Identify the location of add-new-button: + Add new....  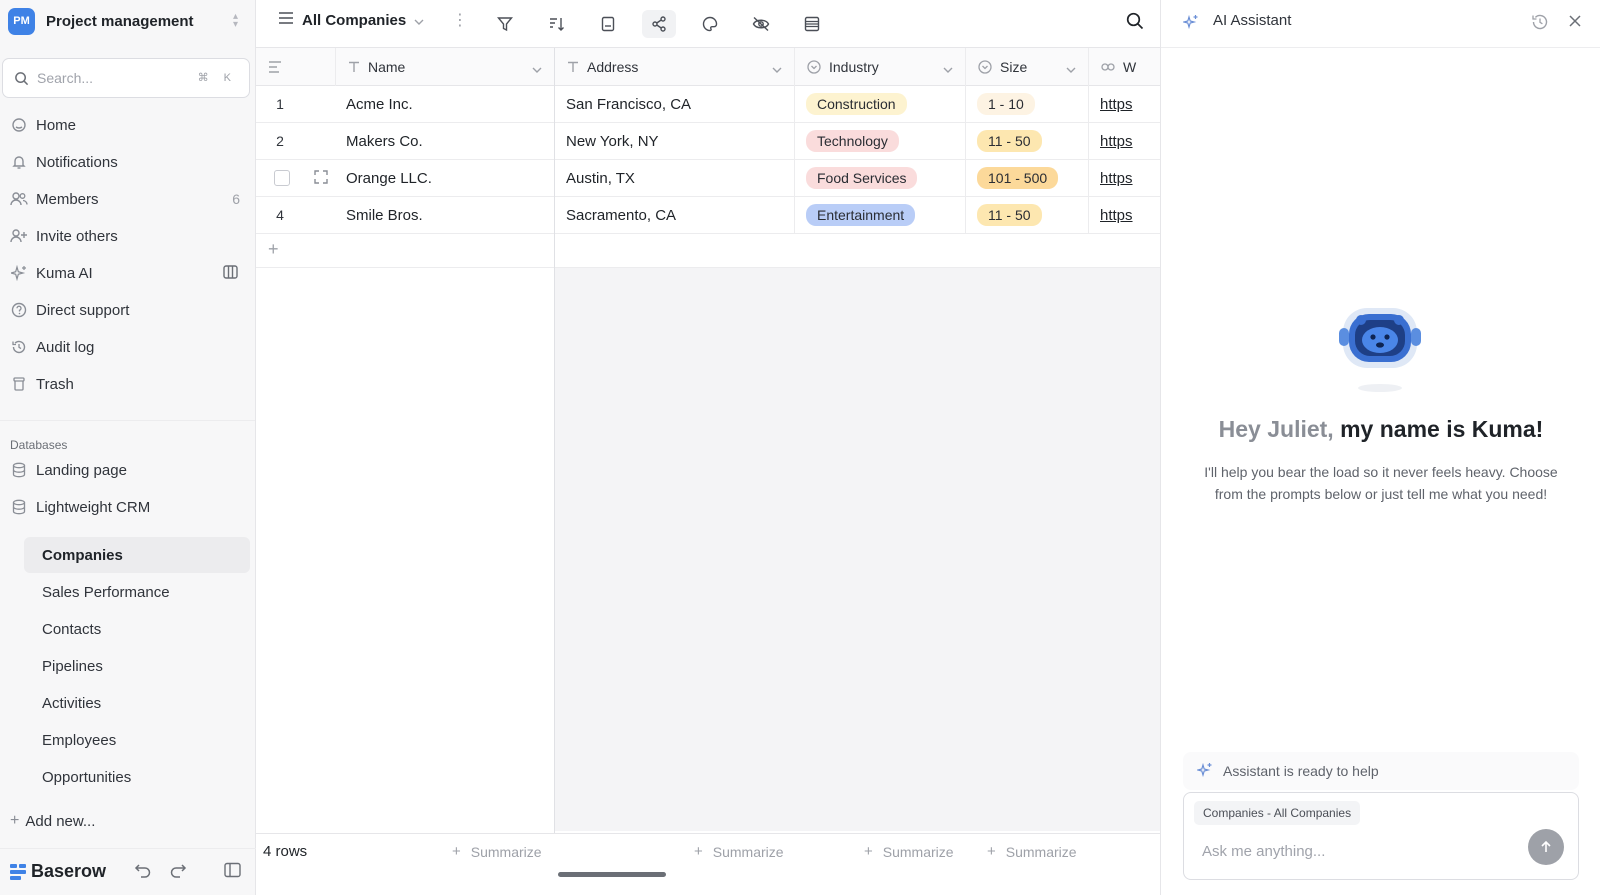
(52, 821).